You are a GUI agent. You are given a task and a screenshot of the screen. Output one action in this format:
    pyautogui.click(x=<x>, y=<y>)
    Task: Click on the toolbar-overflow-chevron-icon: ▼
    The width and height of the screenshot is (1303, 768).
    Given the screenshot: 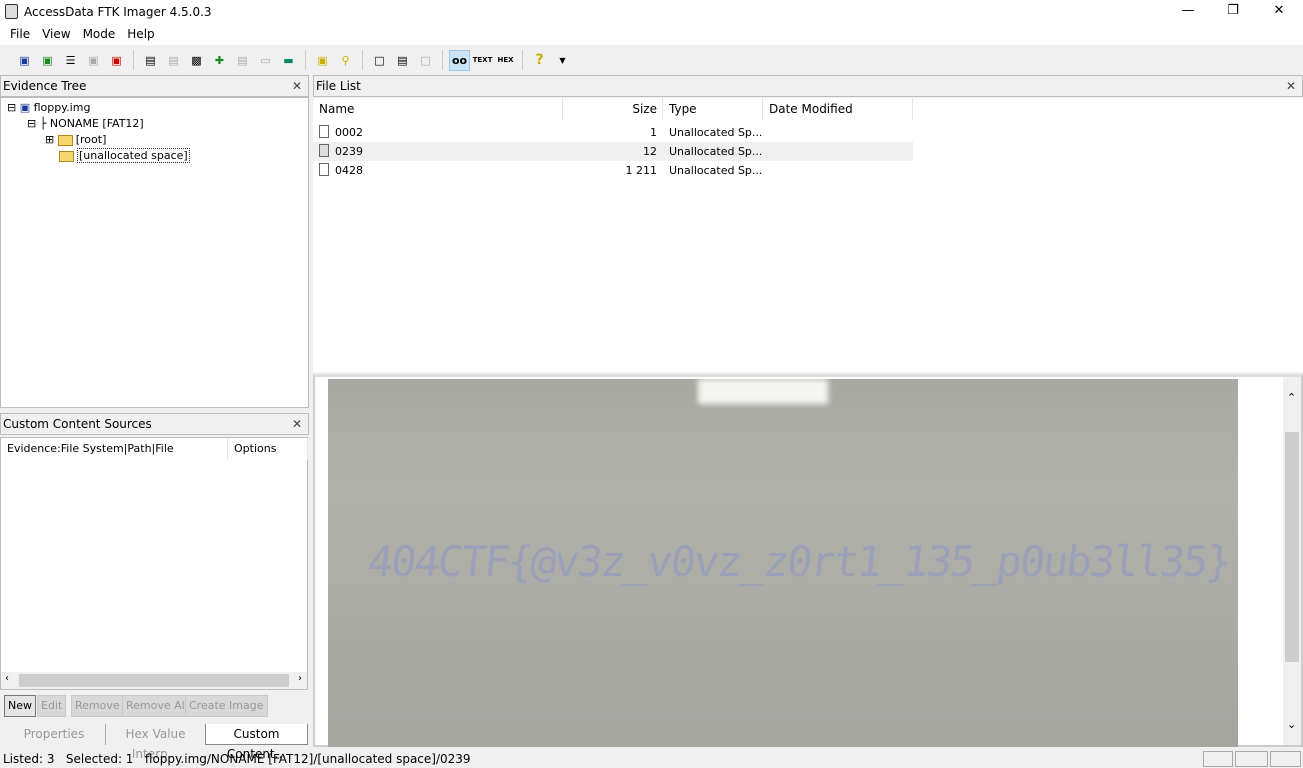 What is the action you would take?
    pyautogui.click(x=562, y=60)
    